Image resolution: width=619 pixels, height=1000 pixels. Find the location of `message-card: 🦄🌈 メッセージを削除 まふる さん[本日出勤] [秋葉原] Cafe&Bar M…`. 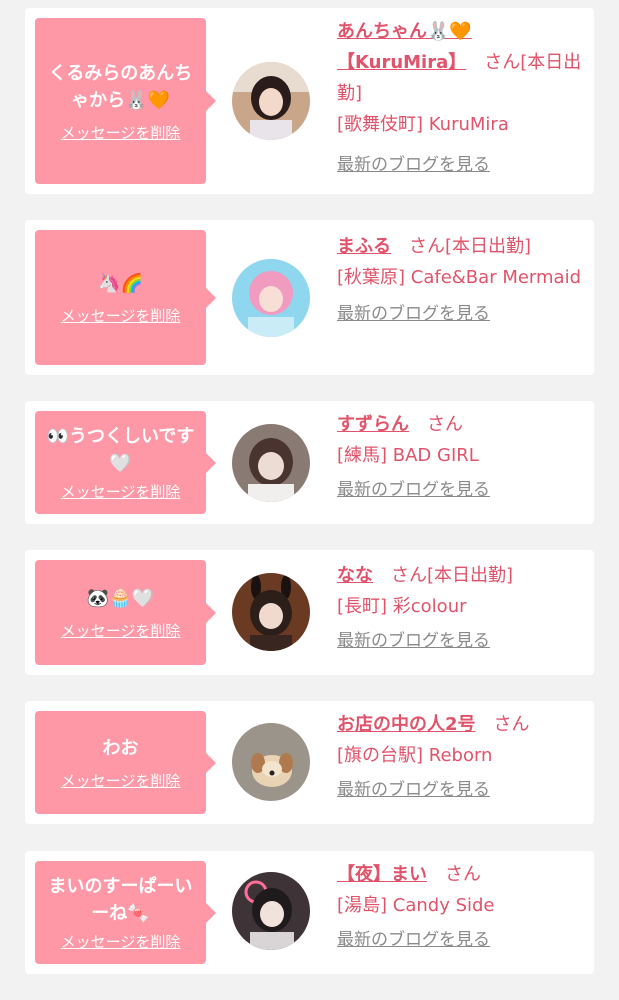

message-card: 🦄🌈 メッセージを削除 まふる さん[本日出勤] [秋葉原] Cafe&Bar M… is located at coordinates (309, 297).